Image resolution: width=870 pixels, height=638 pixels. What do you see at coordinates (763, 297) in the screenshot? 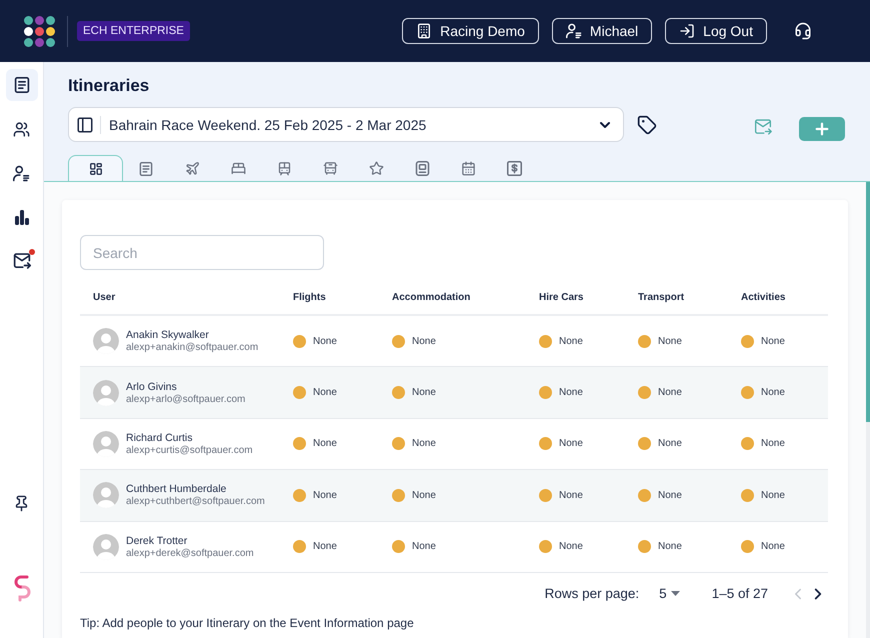
I see `column-header: Activities` at bounding box center [763, 297].